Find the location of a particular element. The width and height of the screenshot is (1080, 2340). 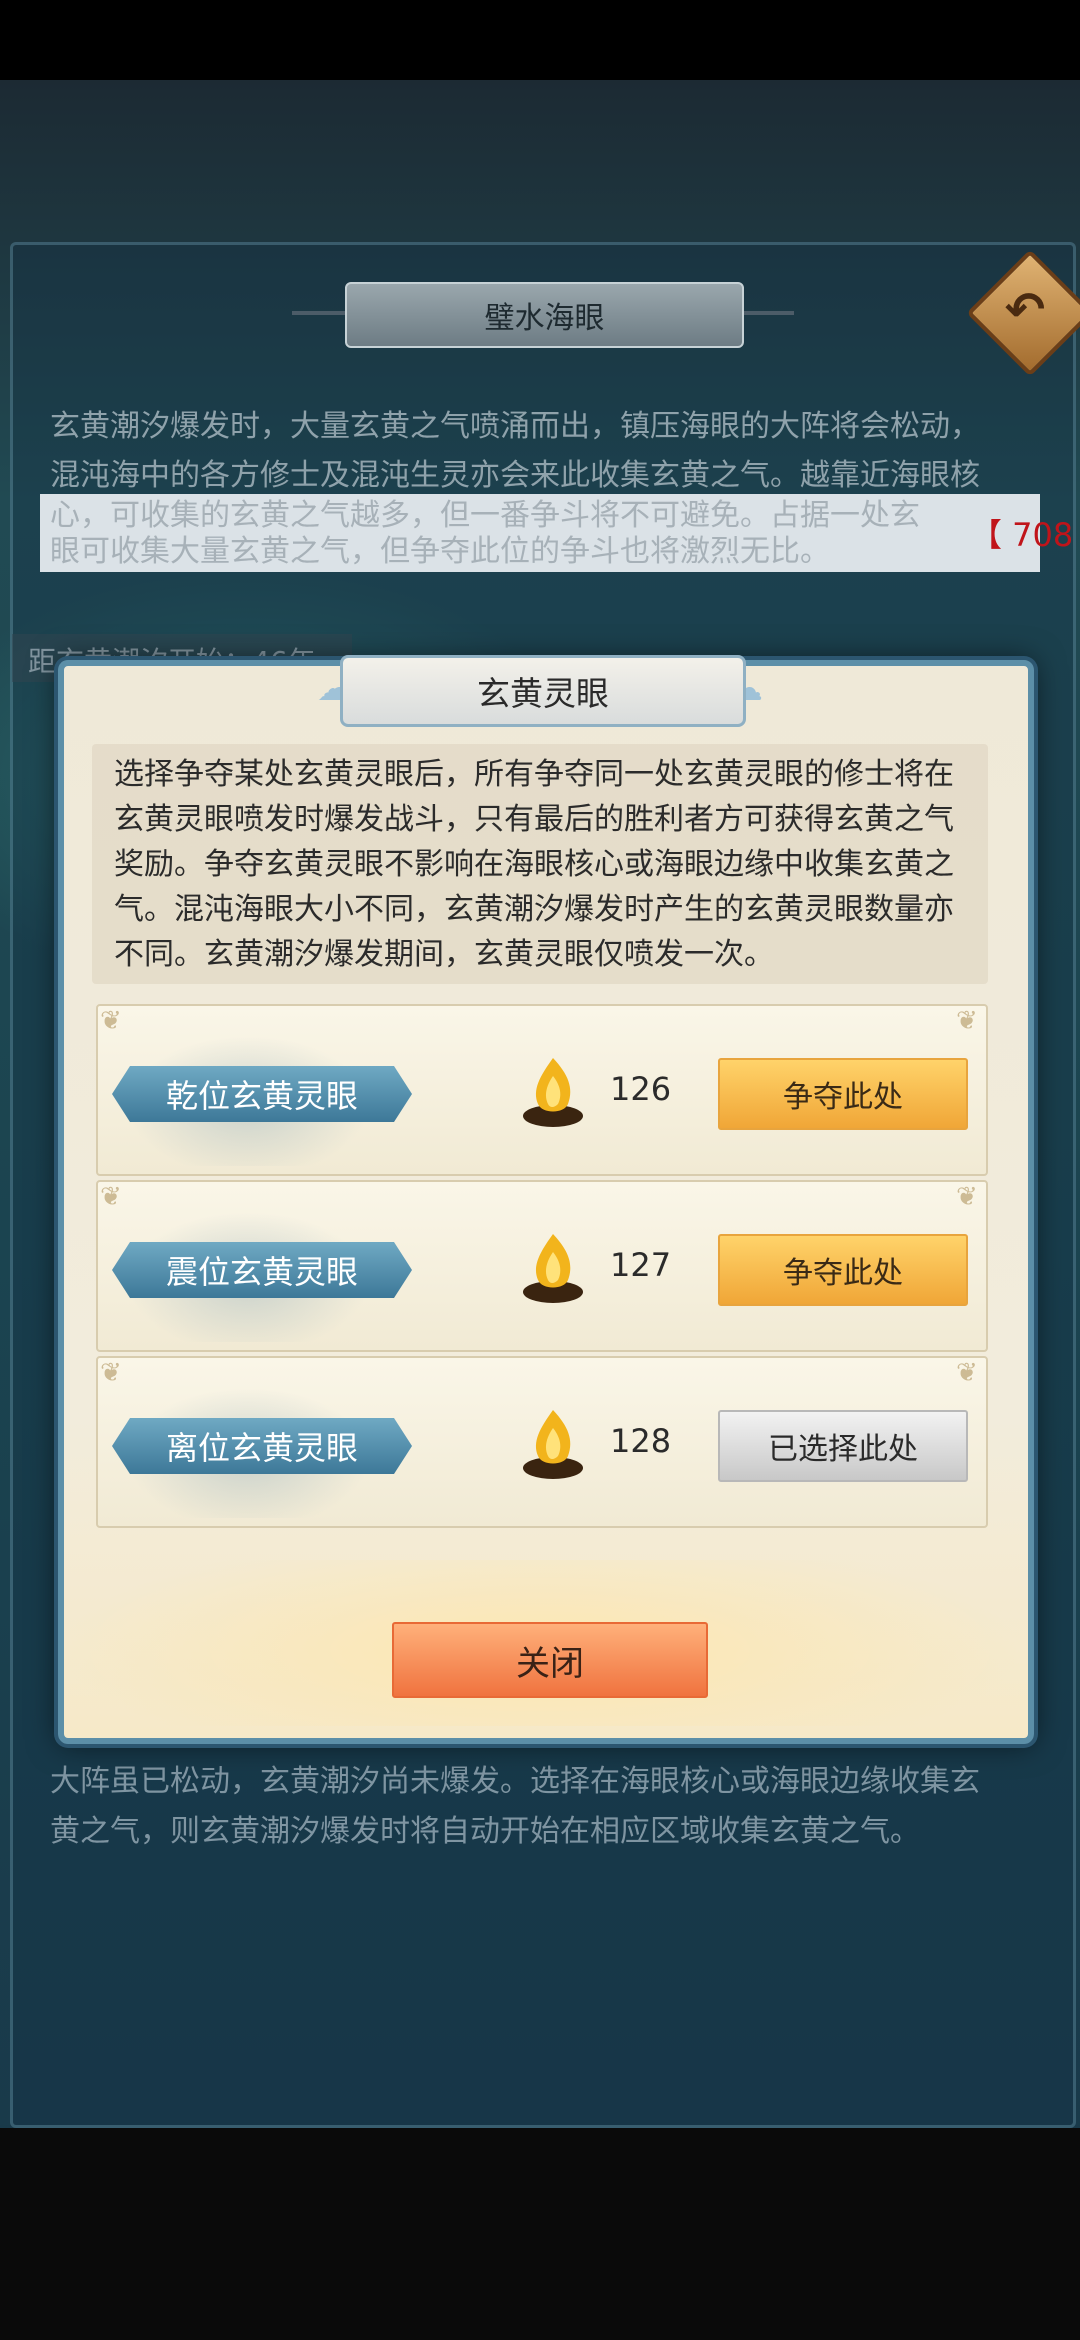

dialog-description-line: 气。混沌海眼大小不同，玄黄潮汐爆发时产生的玄黄灵眼数量亦 is located at coordinates (534, 909).